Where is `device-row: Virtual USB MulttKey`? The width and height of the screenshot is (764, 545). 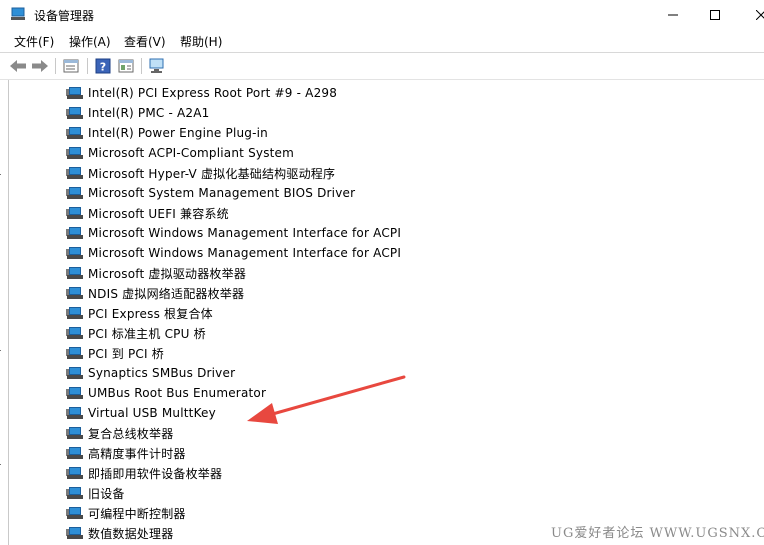 device-row: Virtual USB MulttKey is located at coordinates (256, 413).